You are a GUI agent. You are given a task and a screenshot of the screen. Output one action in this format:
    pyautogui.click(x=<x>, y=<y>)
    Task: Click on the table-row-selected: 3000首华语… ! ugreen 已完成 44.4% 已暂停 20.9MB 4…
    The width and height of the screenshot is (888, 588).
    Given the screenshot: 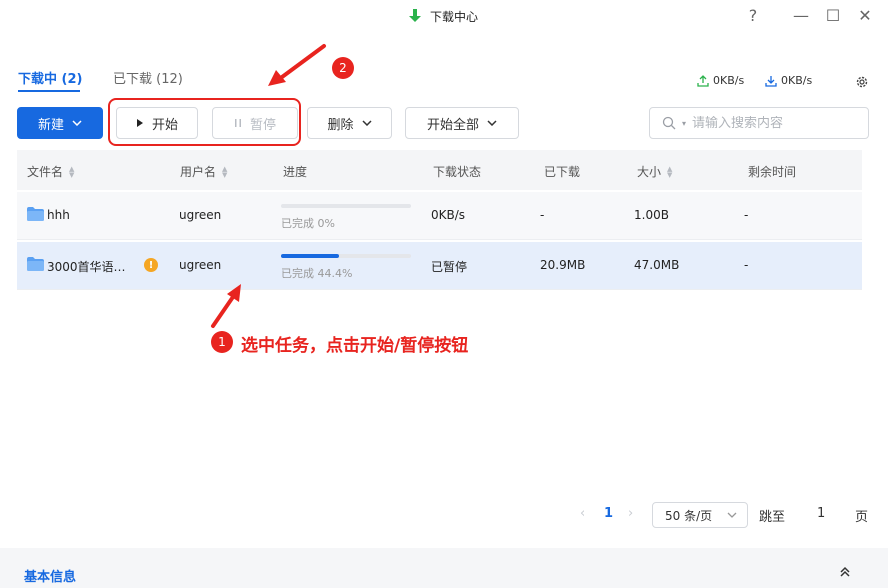 What is the action you would take?
    pyautogui.click(x=439, y=266)
    